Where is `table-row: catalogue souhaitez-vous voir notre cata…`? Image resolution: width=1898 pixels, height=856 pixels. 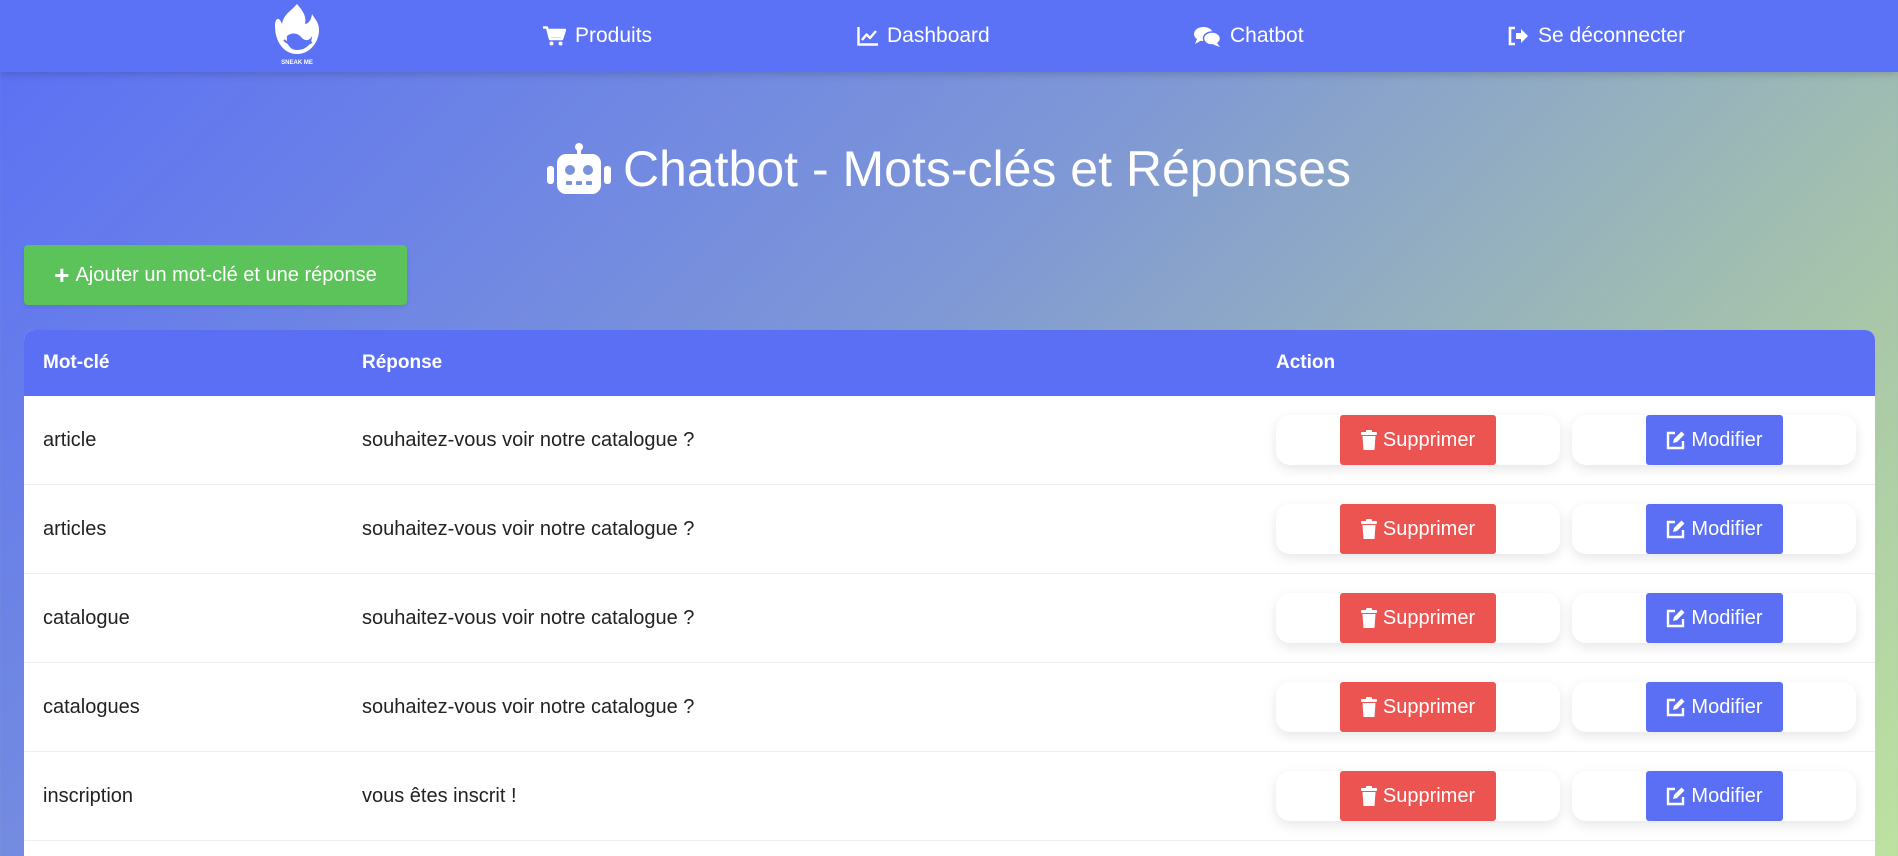 table-row: catalogue souhaitez-vous voir notre cata… is located at coordinates (949, 618).